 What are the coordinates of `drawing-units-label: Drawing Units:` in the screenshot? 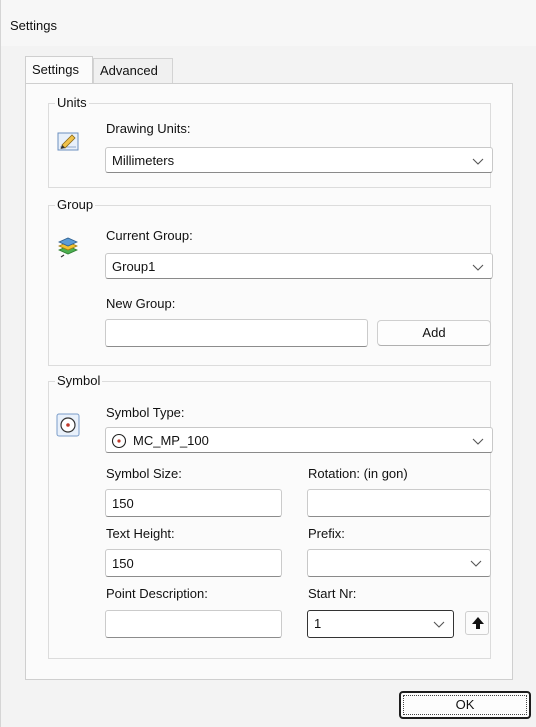 It's located at (148, 128).